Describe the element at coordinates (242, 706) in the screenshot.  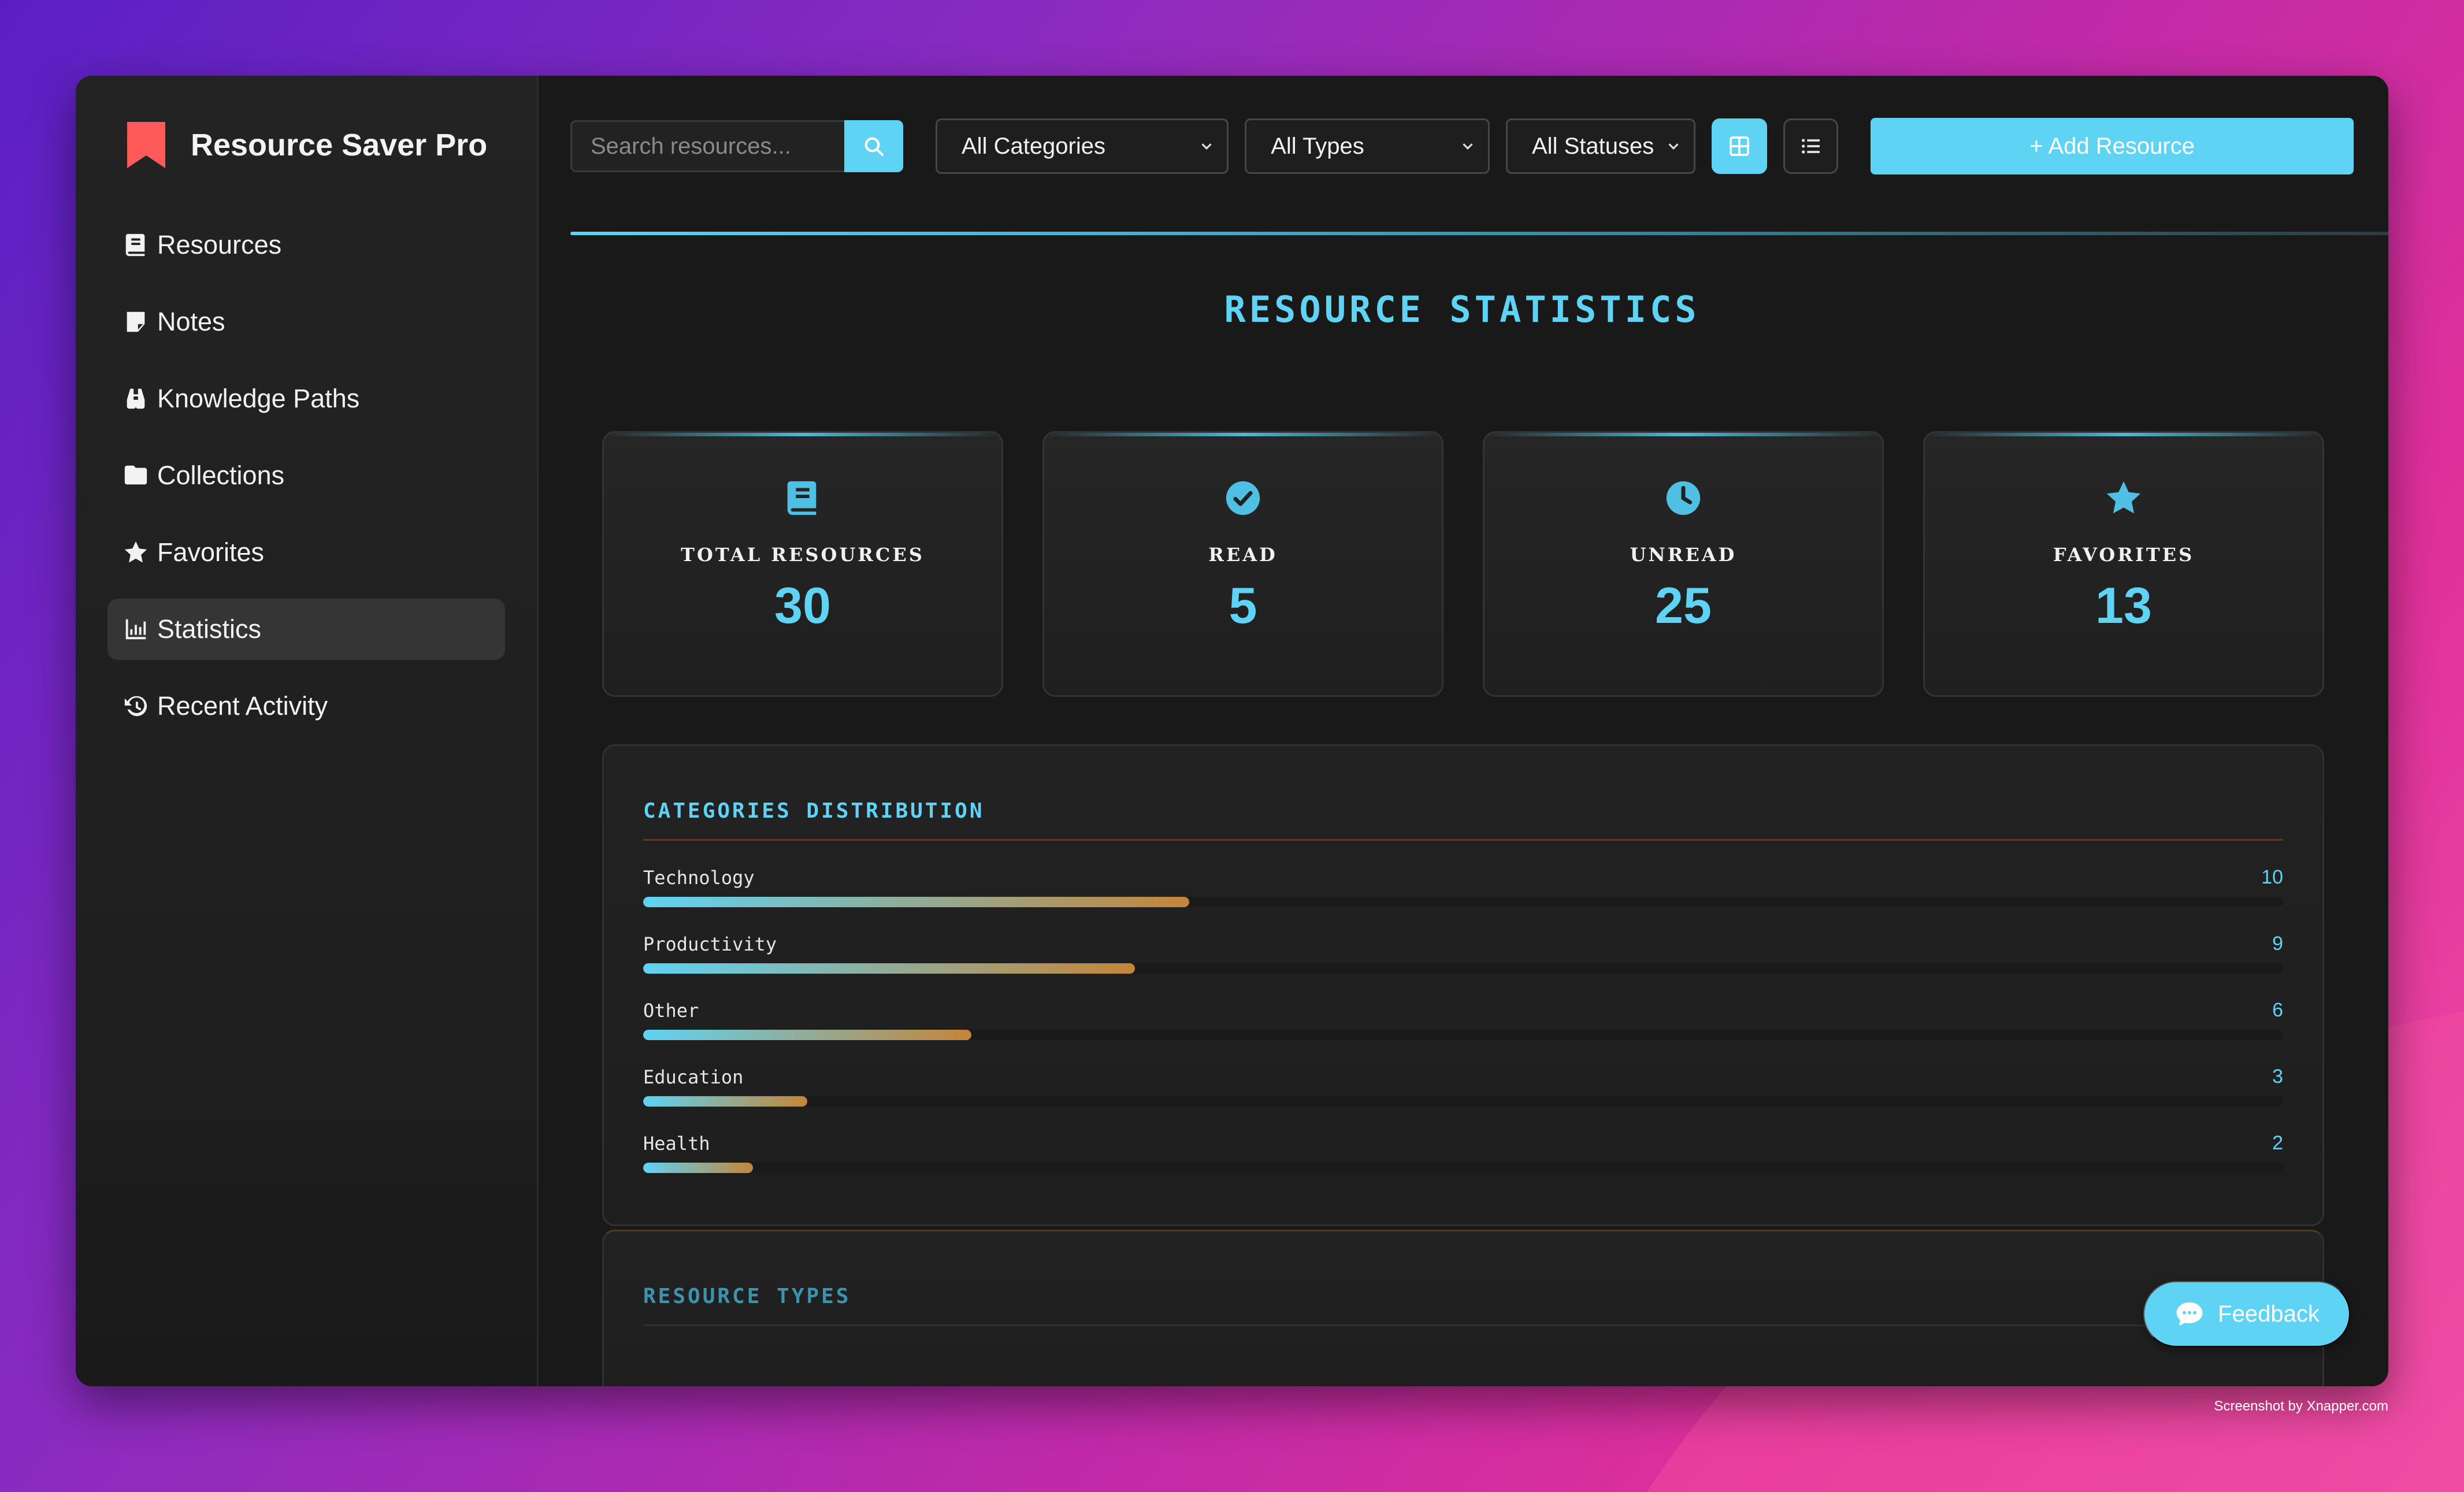
I see `sidebar-item-label: Recent Activity` at that location.